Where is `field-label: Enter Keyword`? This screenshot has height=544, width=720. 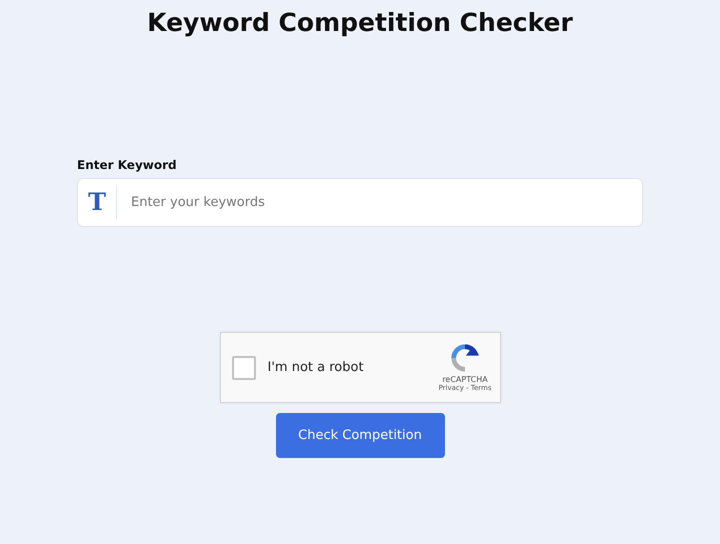
field-label: Enter Keyword is located at coordinates (127, 165).